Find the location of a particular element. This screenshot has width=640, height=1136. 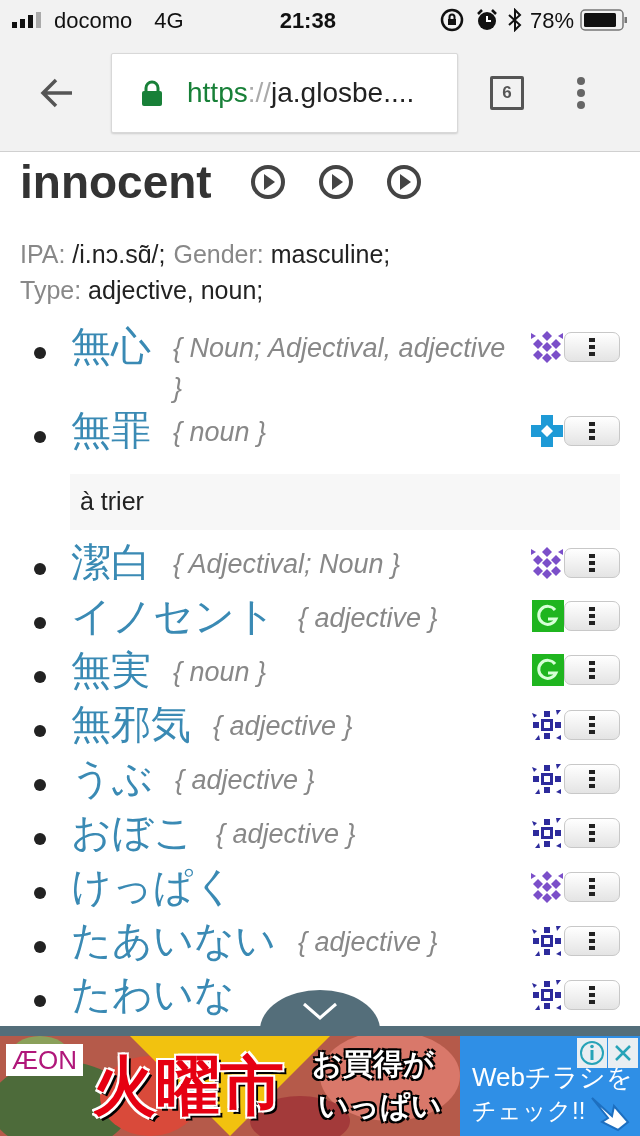

signal-icon is located at coordinates (28, 20).